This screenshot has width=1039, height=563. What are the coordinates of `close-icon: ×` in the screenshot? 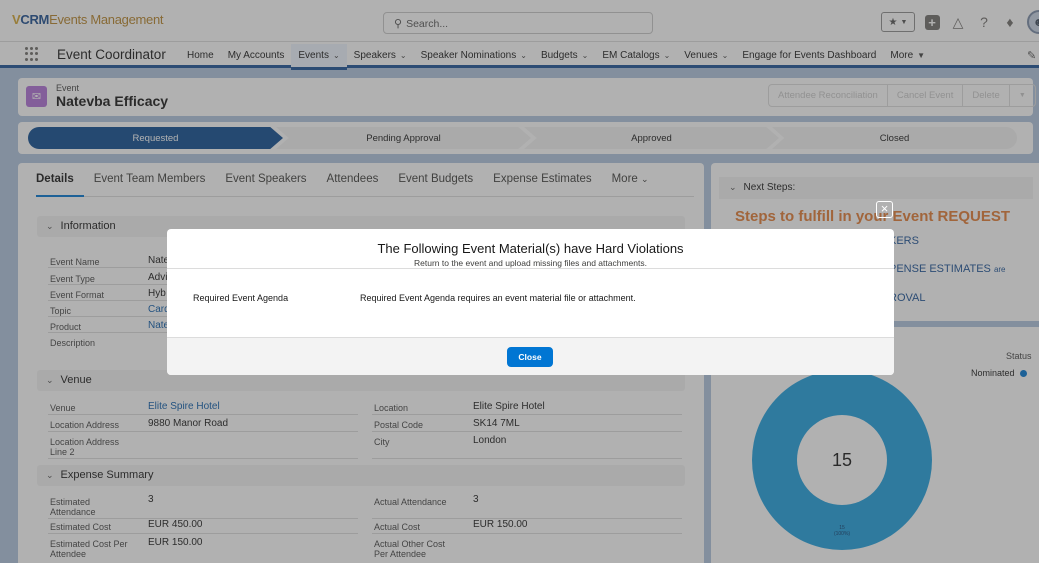 It's located at (884, 209).